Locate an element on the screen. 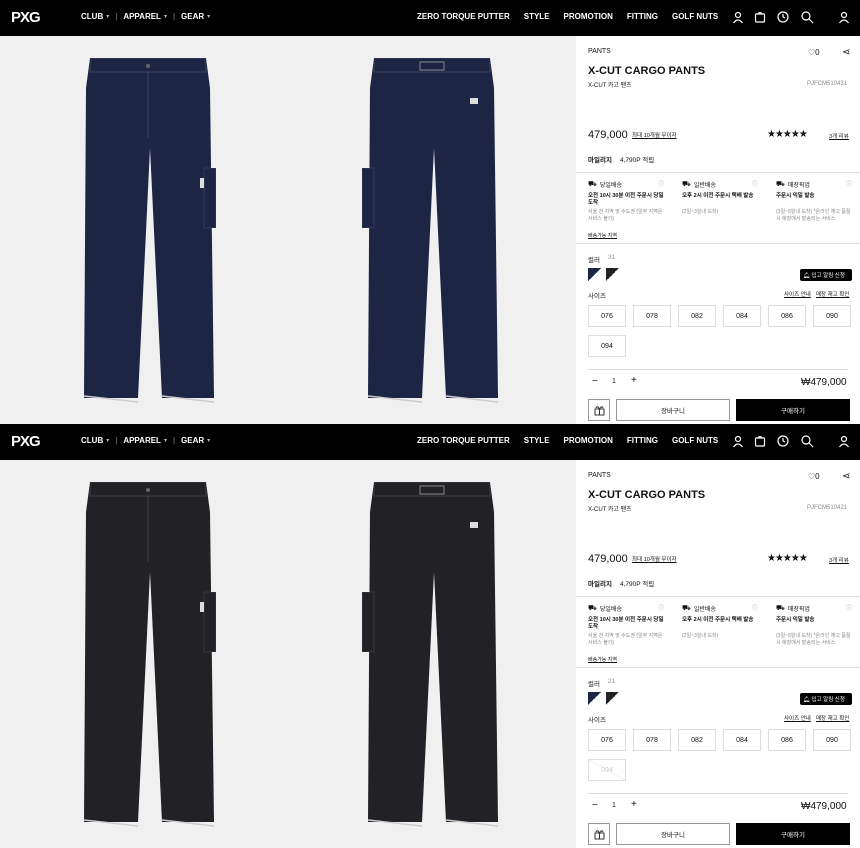 The image size is (860, 848). delivery-option: ⛟ 일반배송 ⓘ 오후 2시 이전 주문시 택배 발송 (2일~3일내 도착) is located at coordinates (716, 633).